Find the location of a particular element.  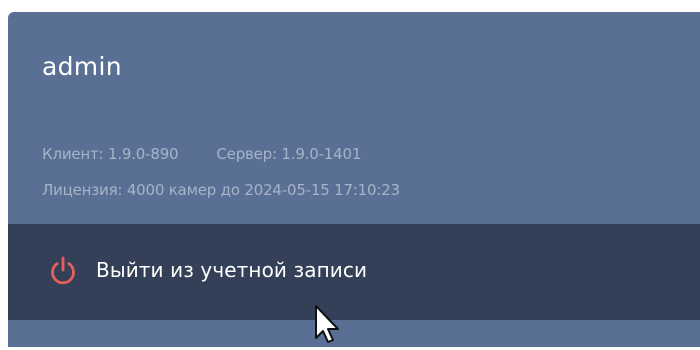

username: admin is located at coordinates (82, 66).